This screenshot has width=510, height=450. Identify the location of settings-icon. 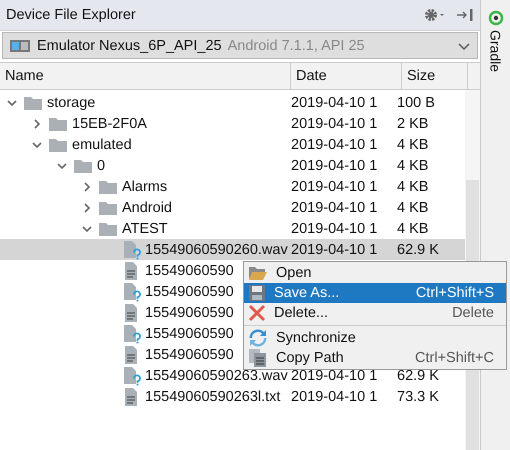
(435, 15).